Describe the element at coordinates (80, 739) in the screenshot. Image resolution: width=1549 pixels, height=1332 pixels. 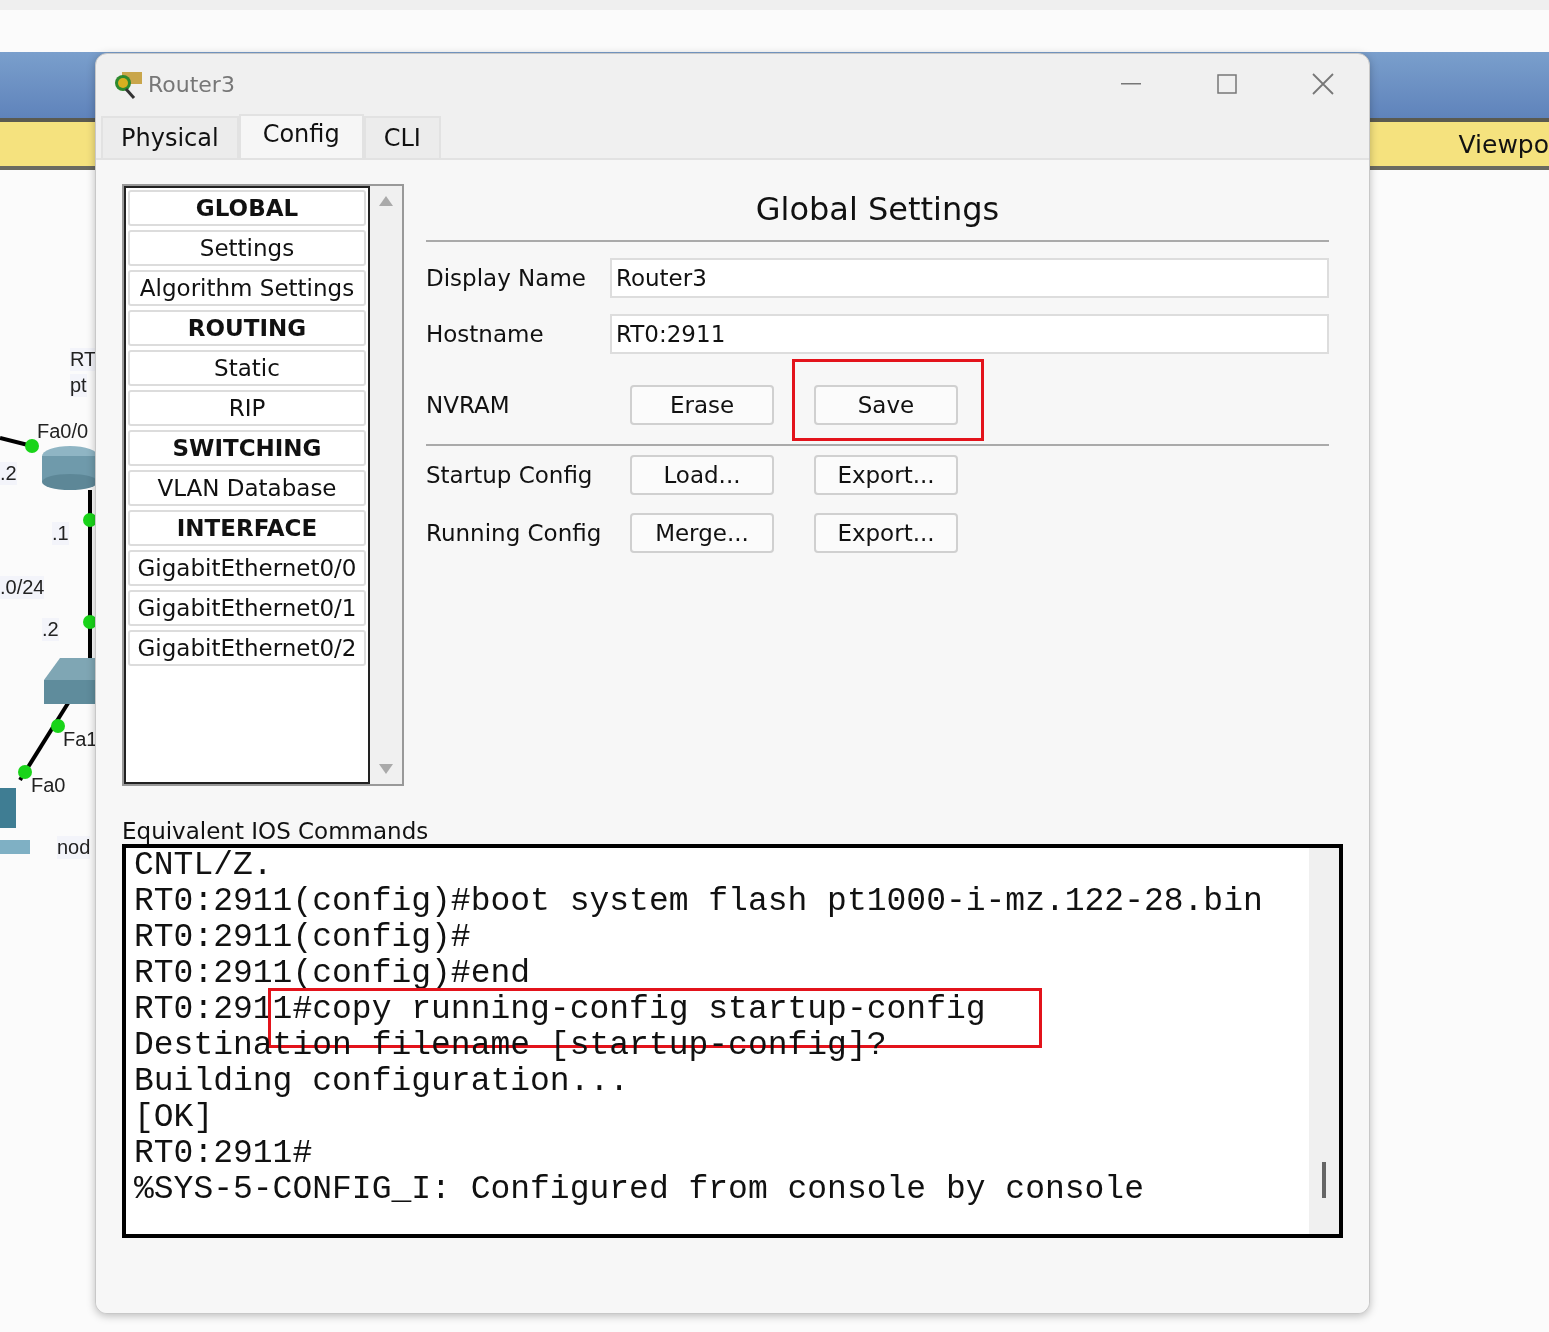
I see `port-label: Fa1` at that location.